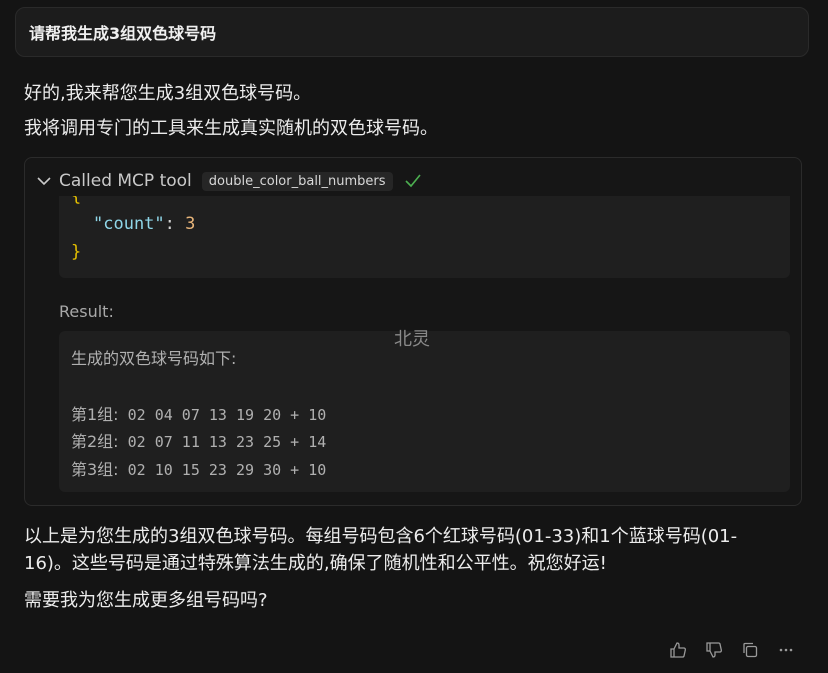 This screenshot has height=673, width=828. Describe the element at coordinates (168, 93) in the screenshot. I see `assistant-intro-1: 好的,我来帮您生成3组双色球号码。` at that location.